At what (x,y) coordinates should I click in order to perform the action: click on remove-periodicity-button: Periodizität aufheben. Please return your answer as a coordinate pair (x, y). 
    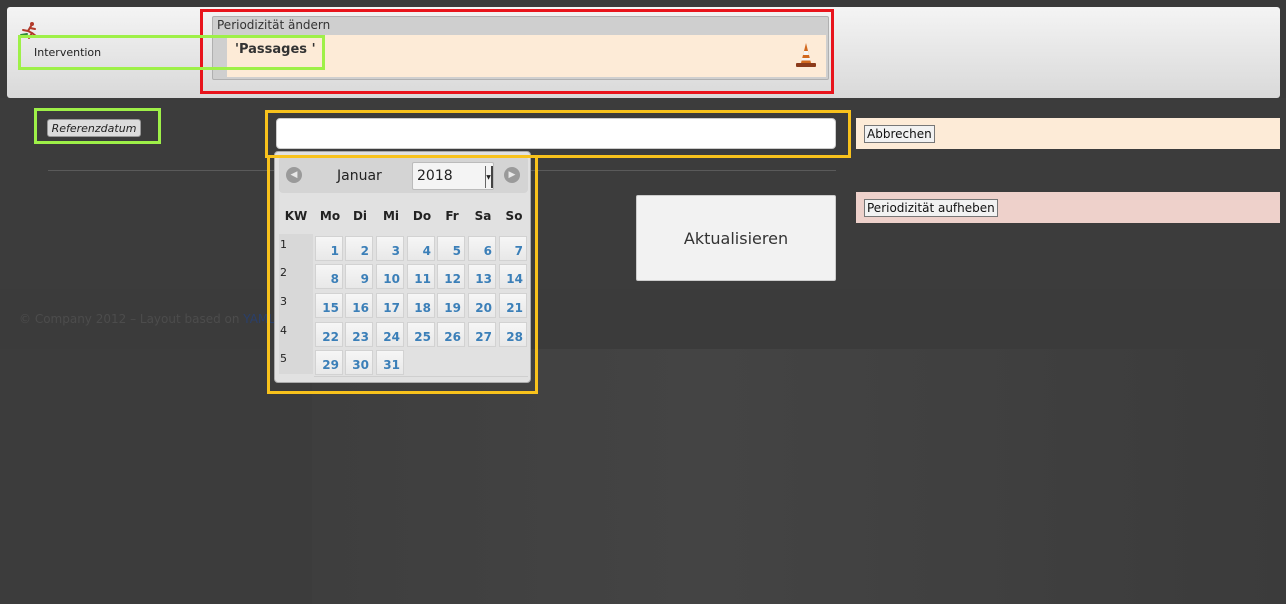
    Looking at the image, I should click on (931, 208).